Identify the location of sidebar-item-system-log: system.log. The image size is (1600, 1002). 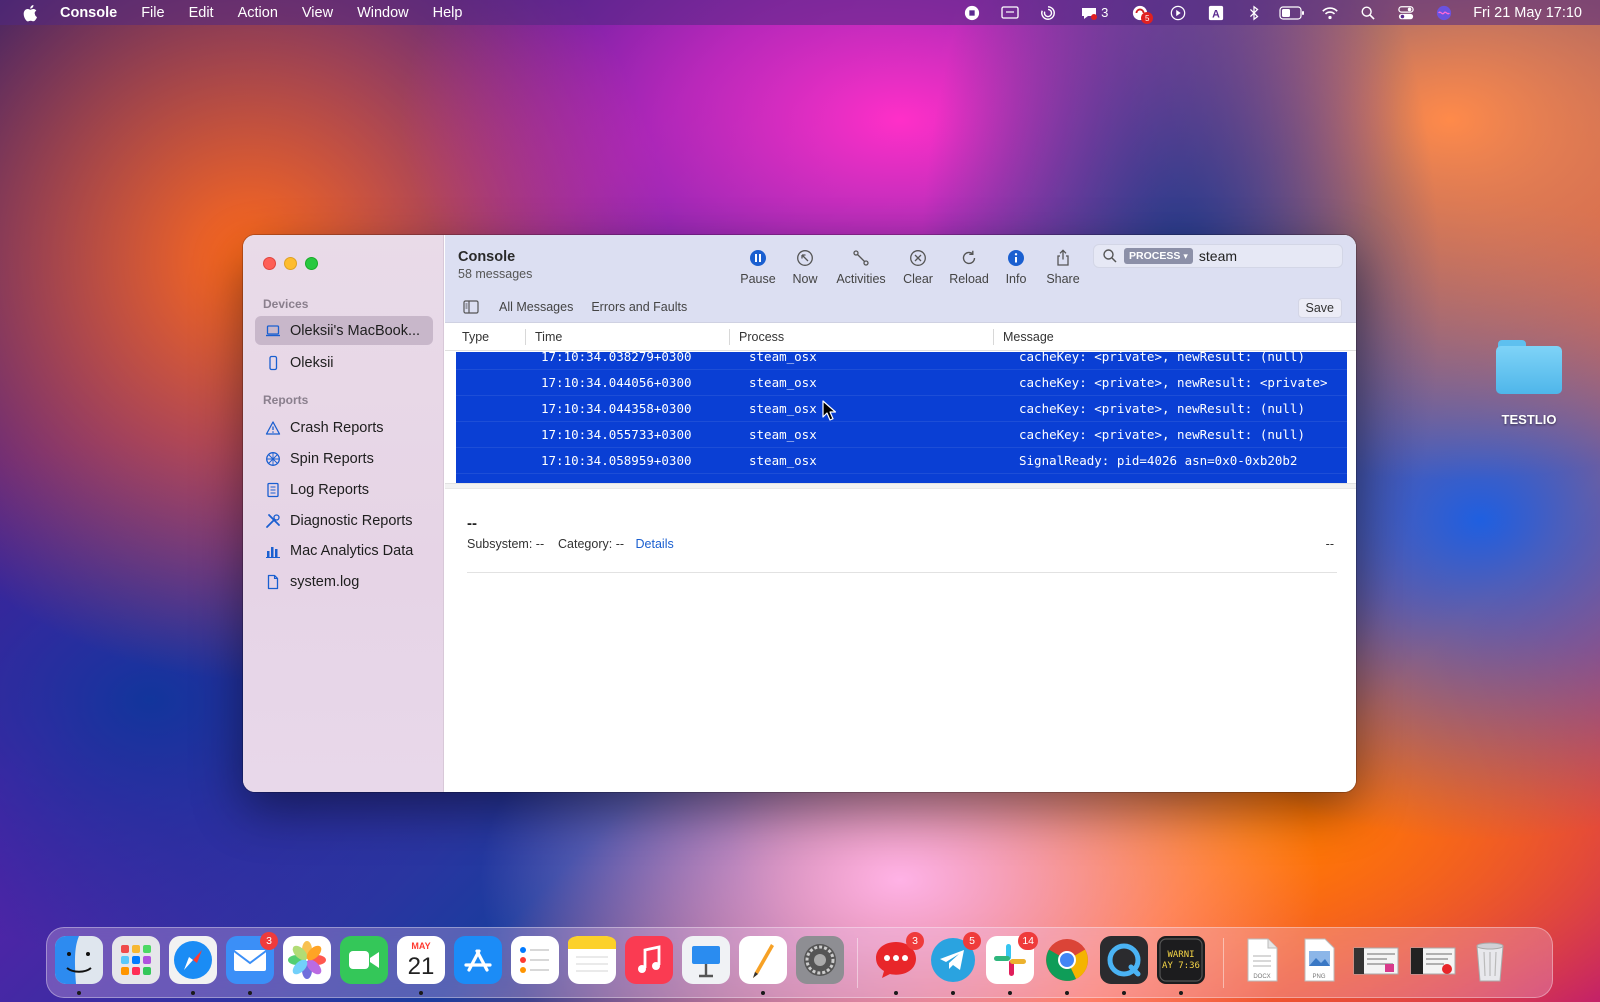
(344, 581).